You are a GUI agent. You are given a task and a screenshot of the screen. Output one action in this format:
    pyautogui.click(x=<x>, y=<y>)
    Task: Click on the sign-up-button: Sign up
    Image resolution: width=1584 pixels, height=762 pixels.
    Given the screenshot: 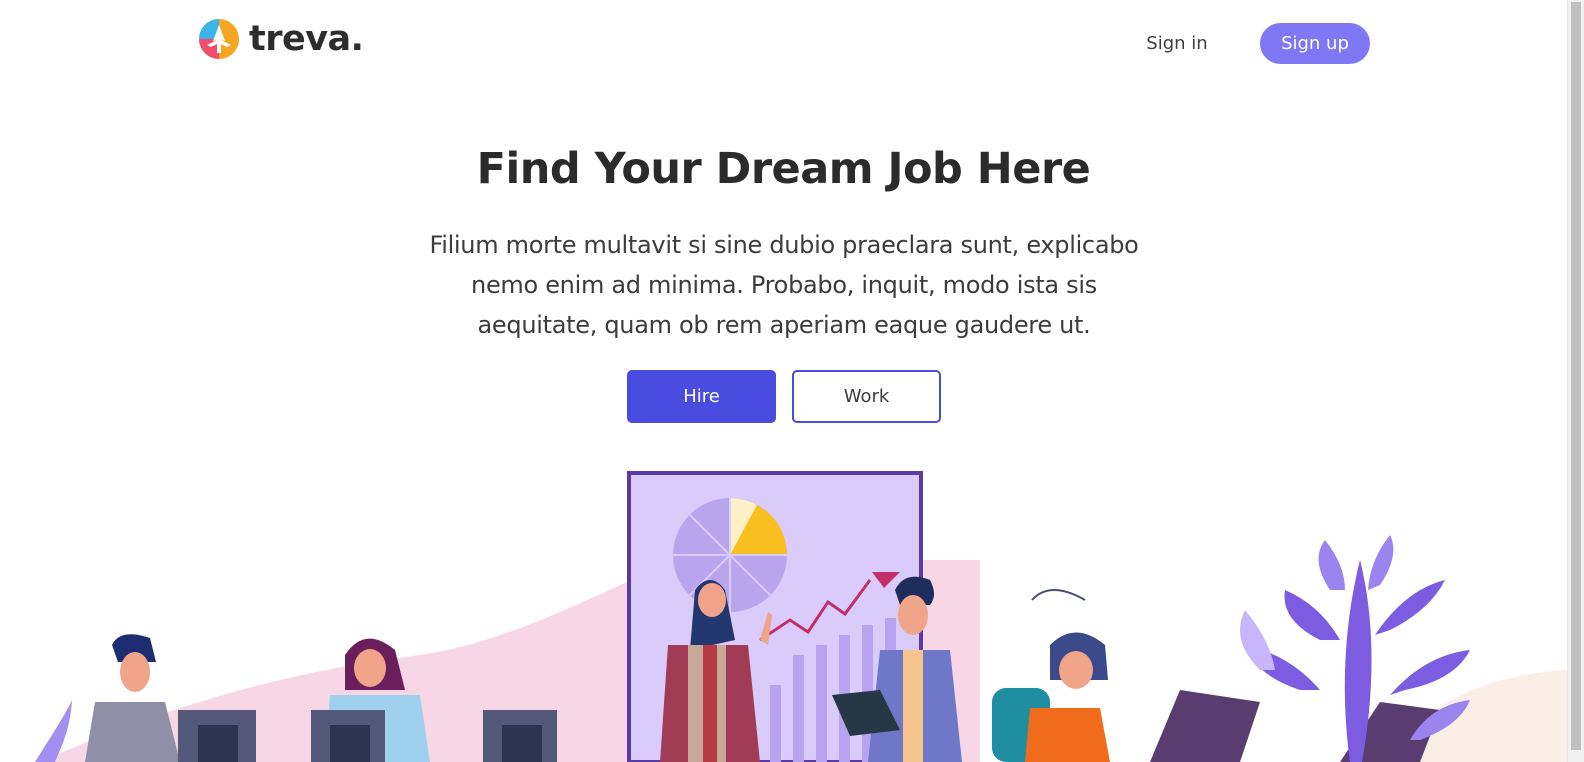 What is the action you would take?
    pyautogui.click(x=1315, y=43)
    